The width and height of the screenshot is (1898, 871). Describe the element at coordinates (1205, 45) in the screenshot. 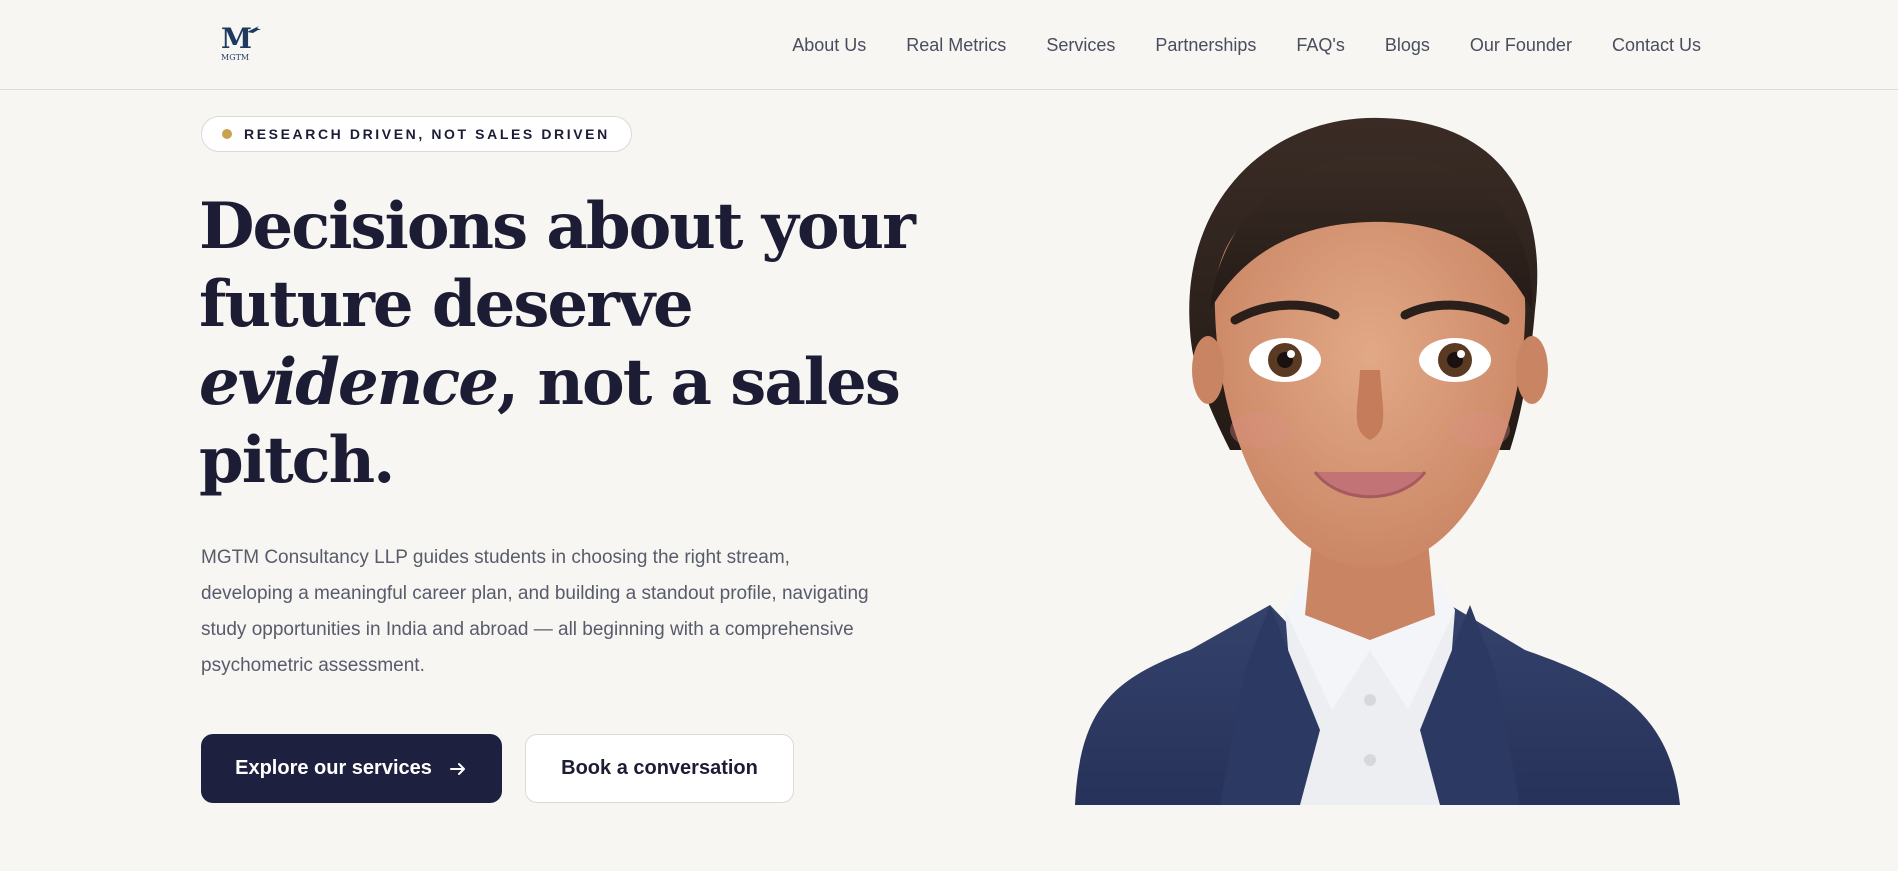

I see `nav-partnerships: Partnerships` at that location.